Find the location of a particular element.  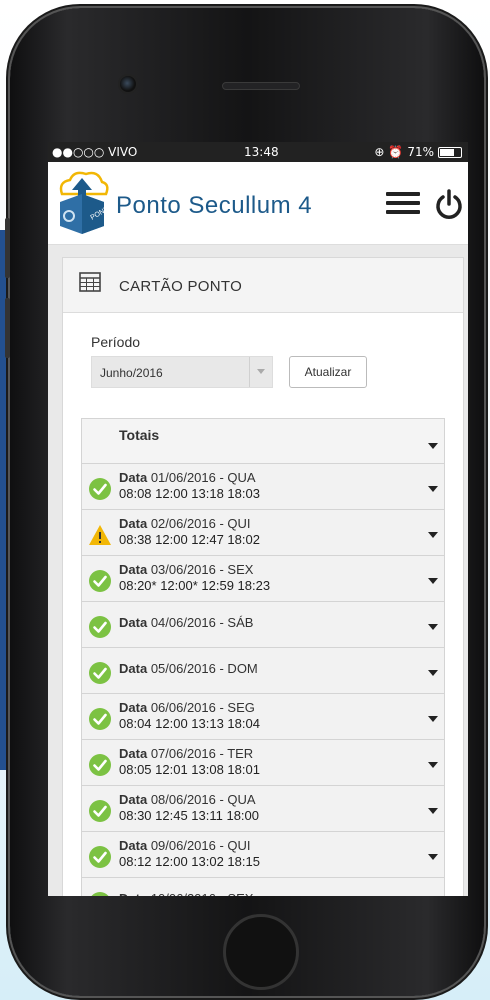

status-bar: ●●○○○ VIVO 13:48 ⊕ ⏰ 71% is located at coordinates (258, 152).